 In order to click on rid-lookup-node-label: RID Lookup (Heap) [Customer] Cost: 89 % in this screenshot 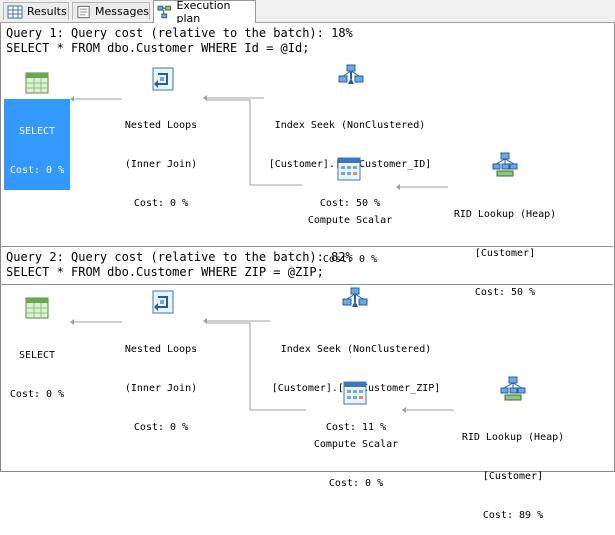, I will do `click(513, 470)`.